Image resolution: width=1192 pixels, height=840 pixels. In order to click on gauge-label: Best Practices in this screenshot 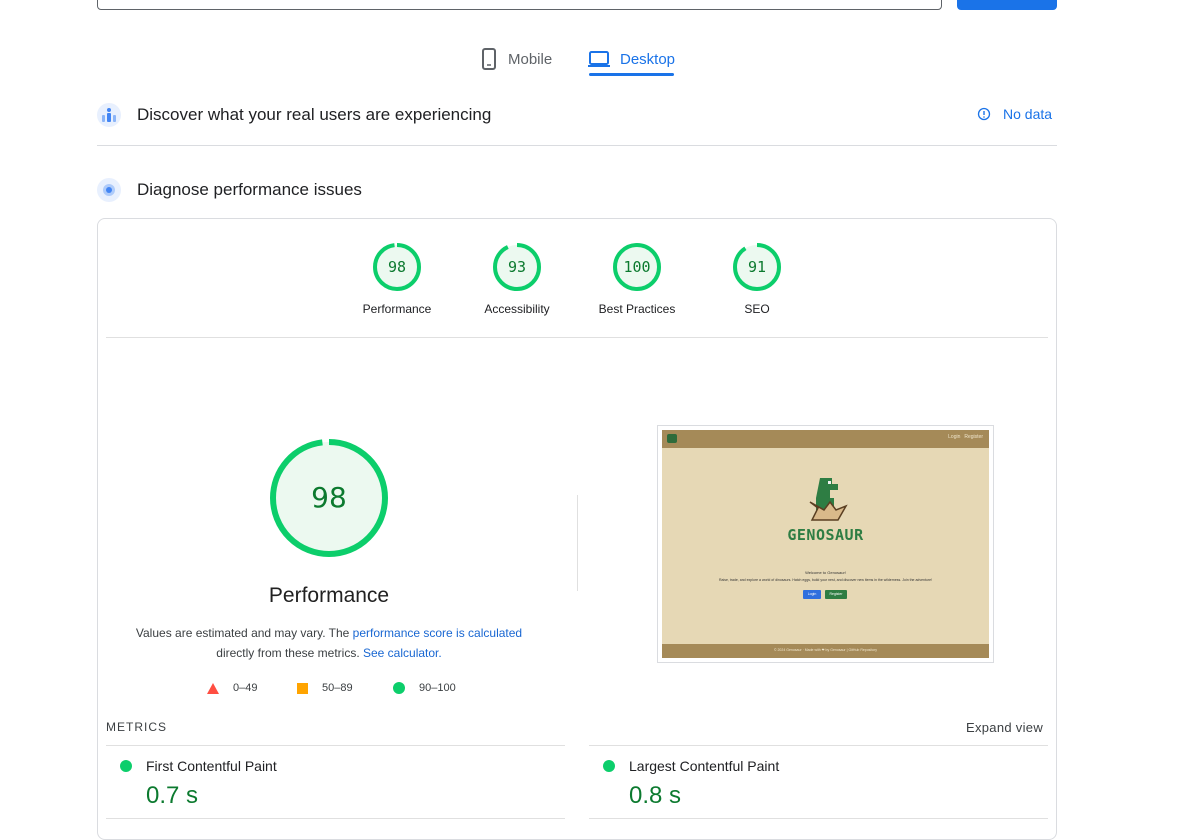, I will do `click(637, 309)`.